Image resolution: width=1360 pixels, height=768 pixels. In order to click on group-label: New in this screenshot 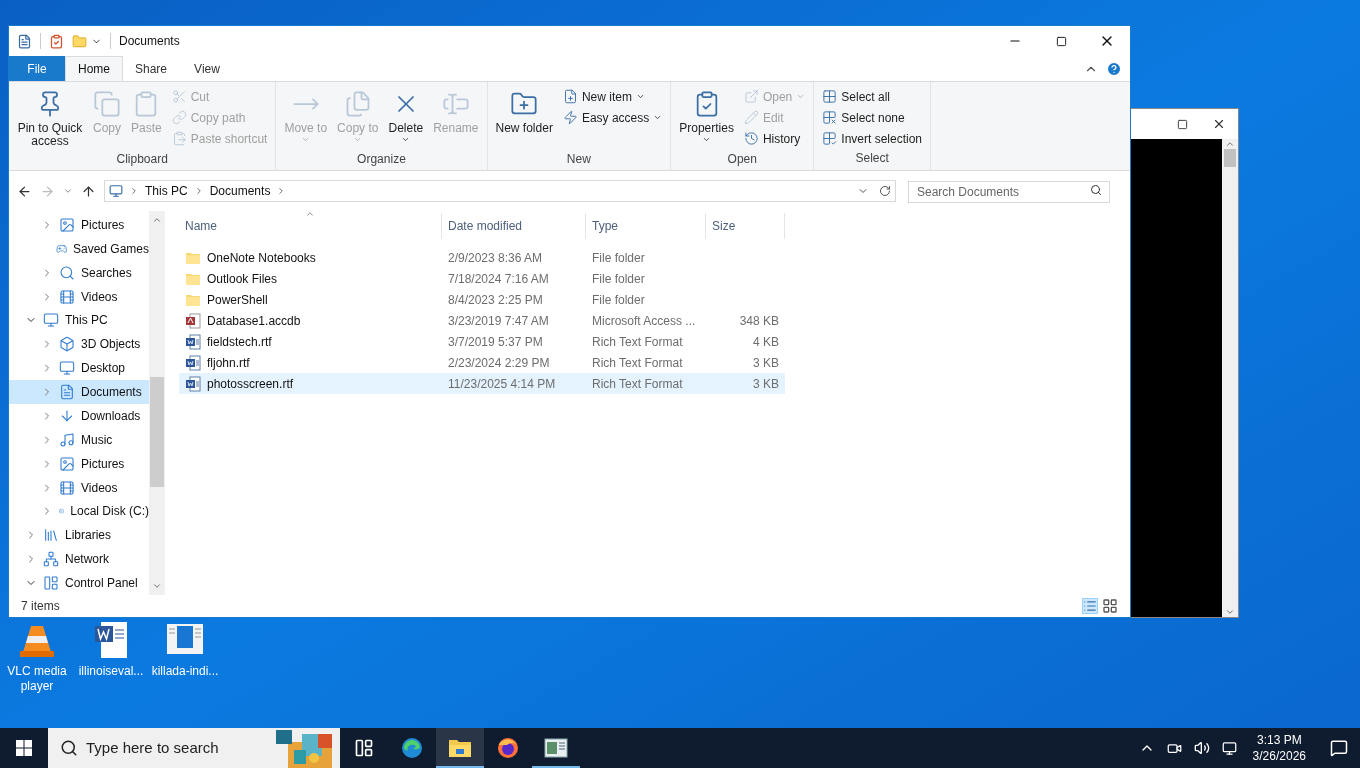, I will do `click(578, 159)`.